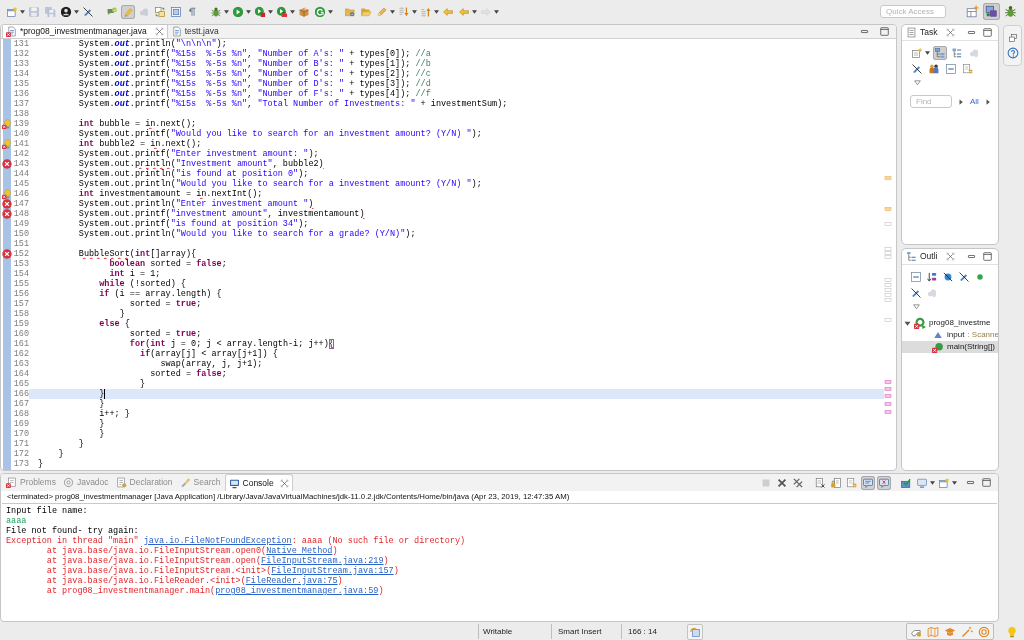 The width and height of the screenshot is (1024, 640). I want to click on view-tab: Problems, so click(31, 482).